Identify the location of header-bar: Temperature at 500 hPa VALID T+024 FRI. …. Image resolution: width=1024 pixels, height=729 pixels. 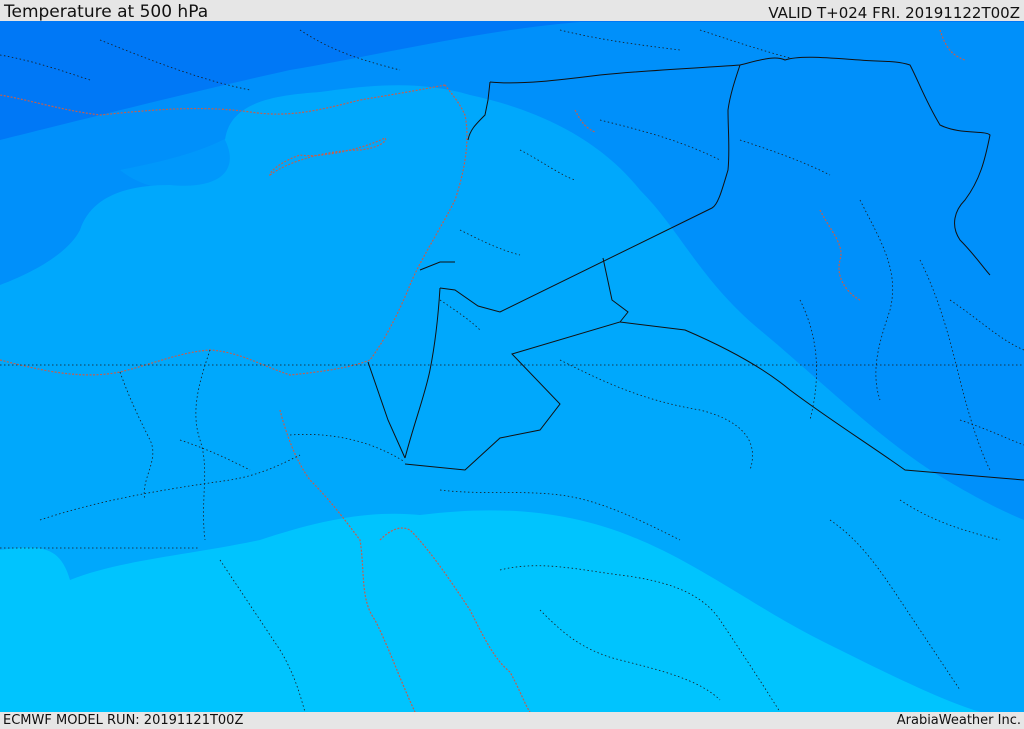
(512, 11).